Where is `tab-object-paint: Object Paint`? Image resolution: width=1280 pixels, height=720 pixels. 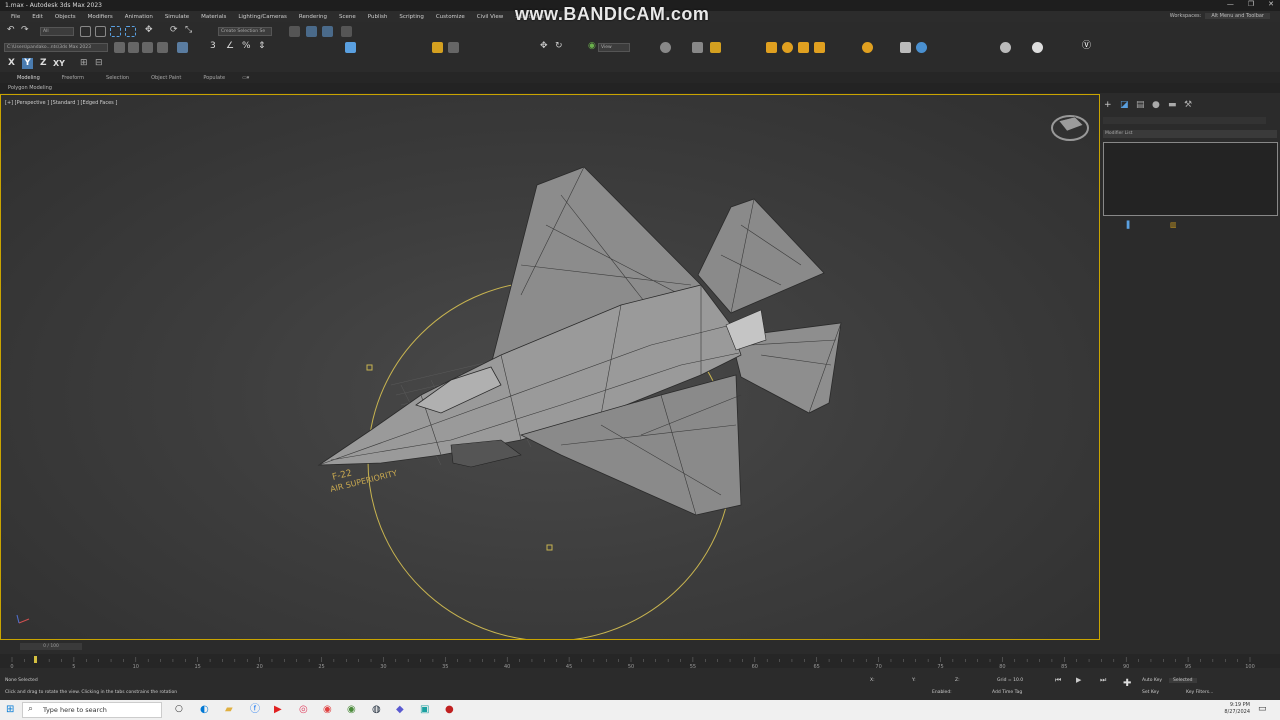 tab-object-paint: Object Paint is located at coordinates (166, 78).